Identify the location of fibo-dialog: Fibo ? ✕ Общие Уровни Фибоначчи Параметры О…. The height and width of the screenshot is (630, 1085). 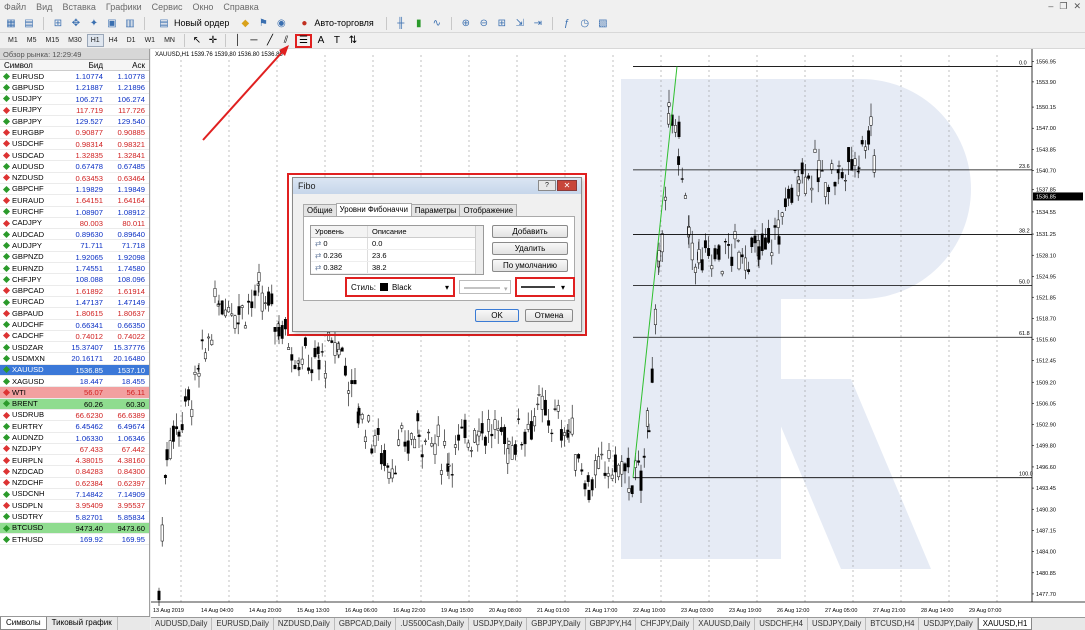
(437, 254).